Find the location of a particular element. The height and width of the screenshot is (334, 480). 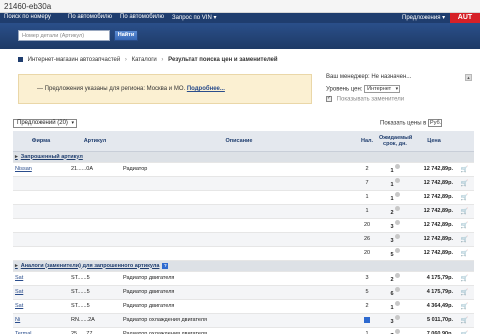

browser-address-bar: 21460-eb30a is located at coordinates (240, 6).